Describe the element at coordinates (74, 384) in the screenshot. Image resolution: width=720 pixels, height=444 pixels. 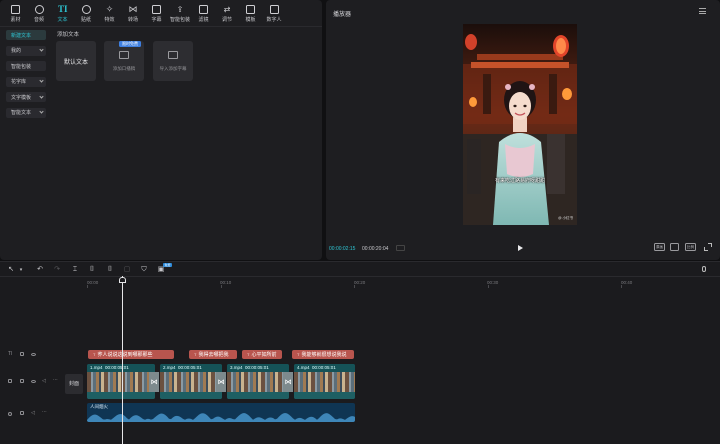
I see `cover-button: 封面` at that location.